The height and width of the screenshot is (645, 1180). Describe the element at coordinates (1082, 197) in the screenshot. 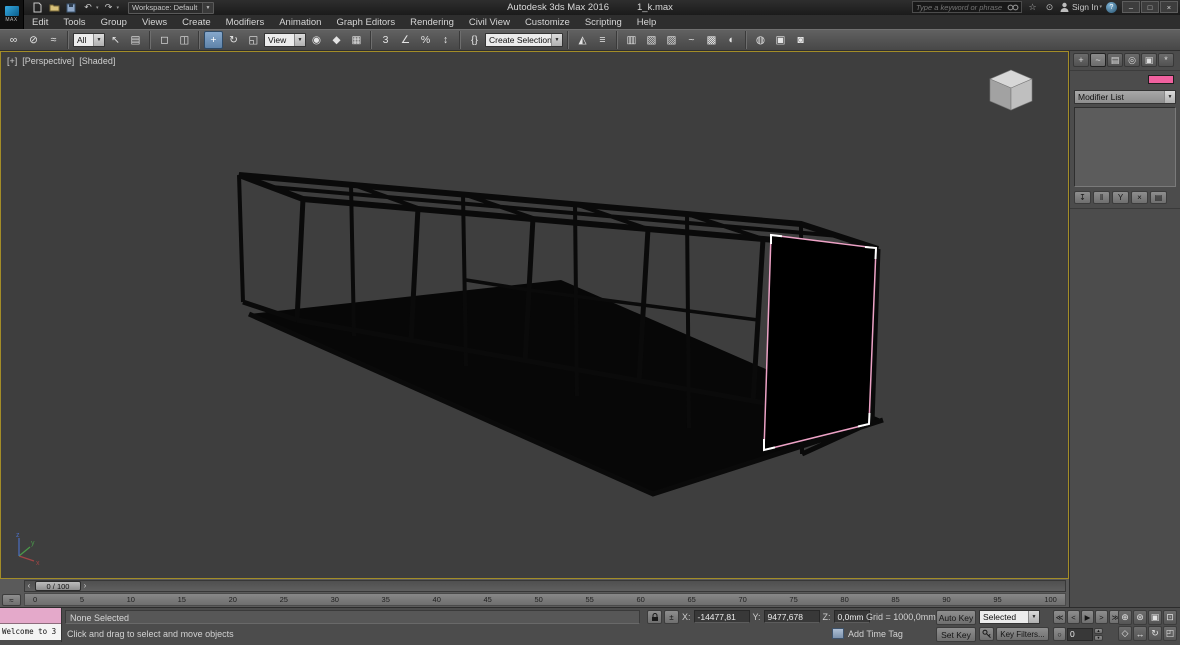

I see `pin-stack-button: ↧` at that location.